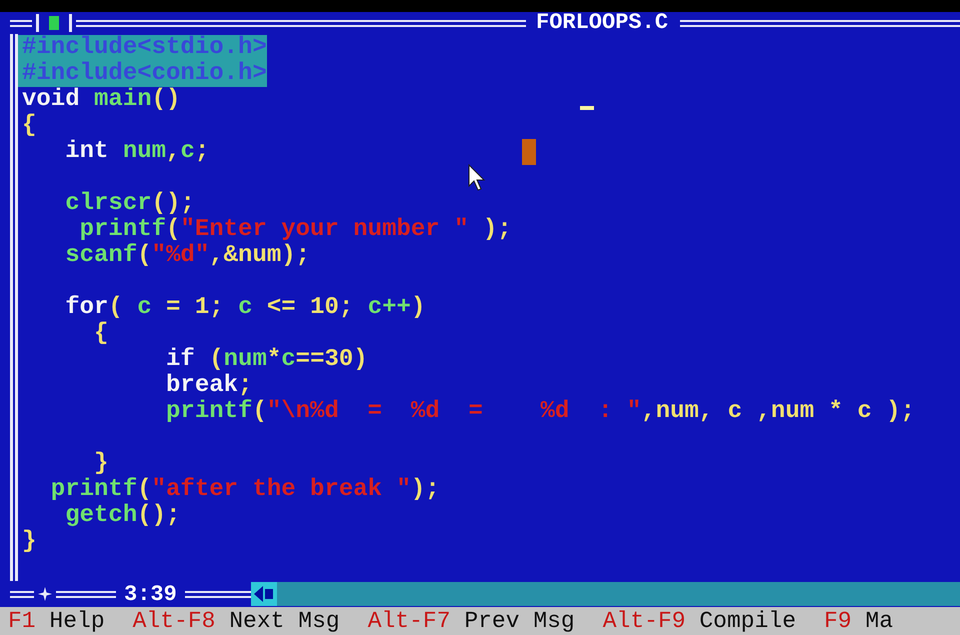  I want to click on hotkey-item: Alt-F8 Next Msg, so click(236, 621).